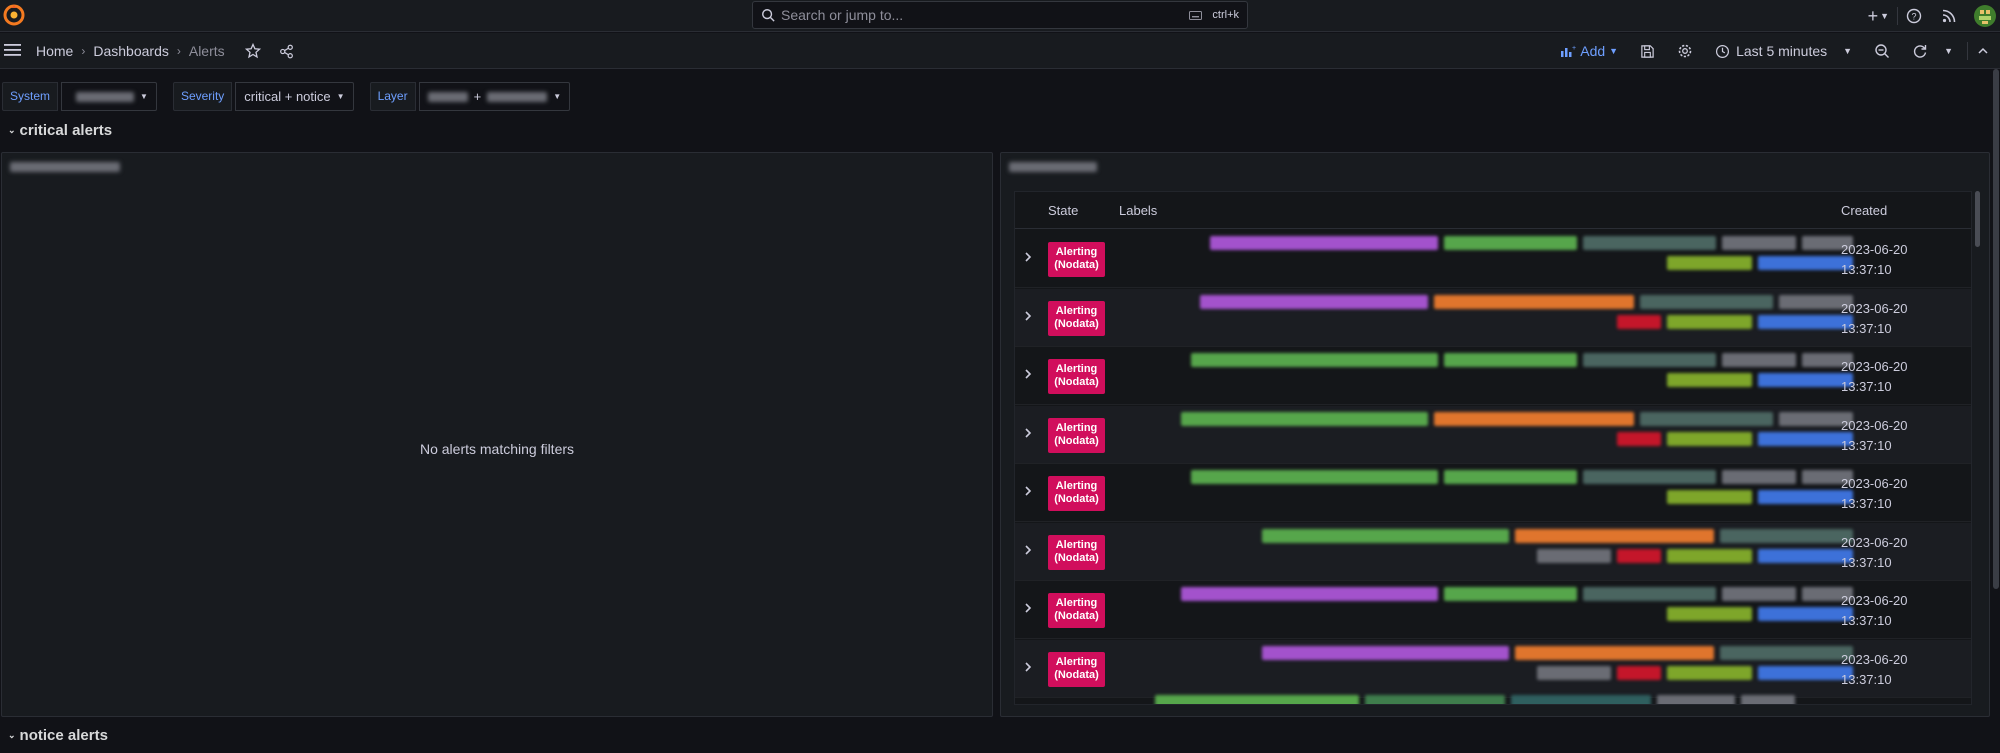  I want to click on menu-icon, so click(13, 51).